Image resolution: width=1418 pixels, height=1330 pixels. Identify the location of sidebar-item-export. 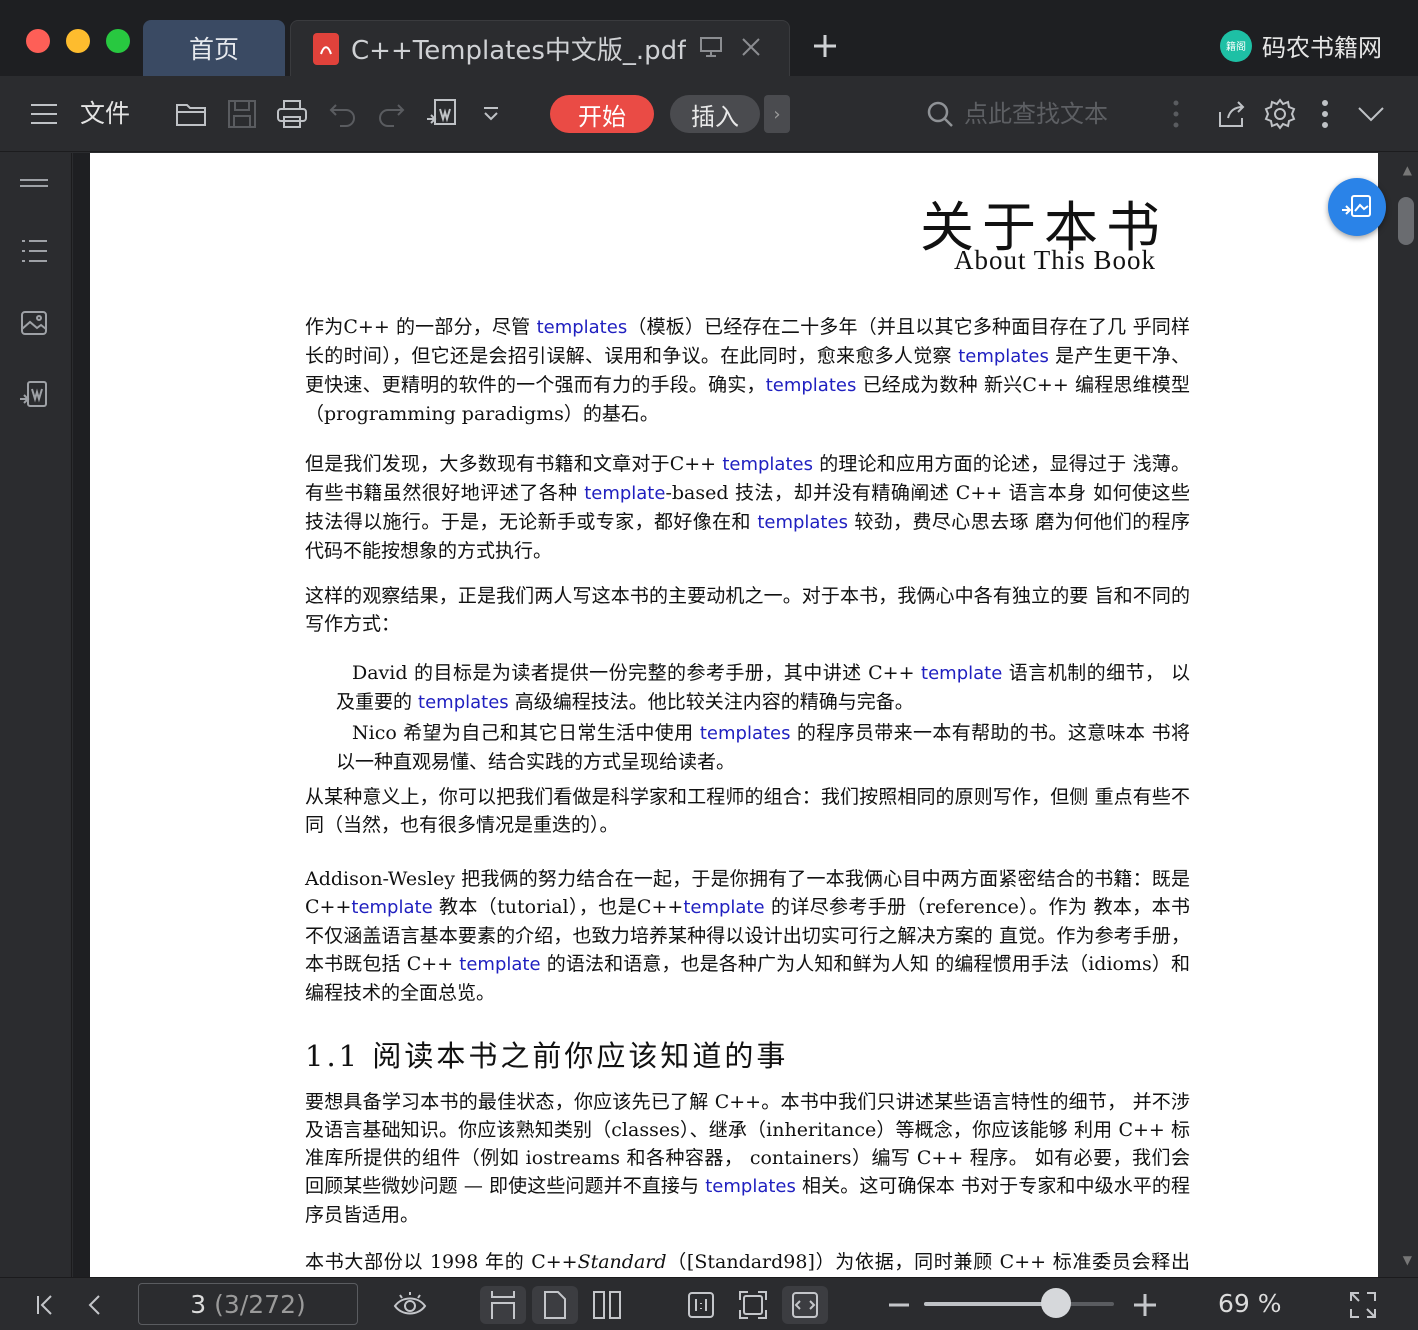
(34, 395).